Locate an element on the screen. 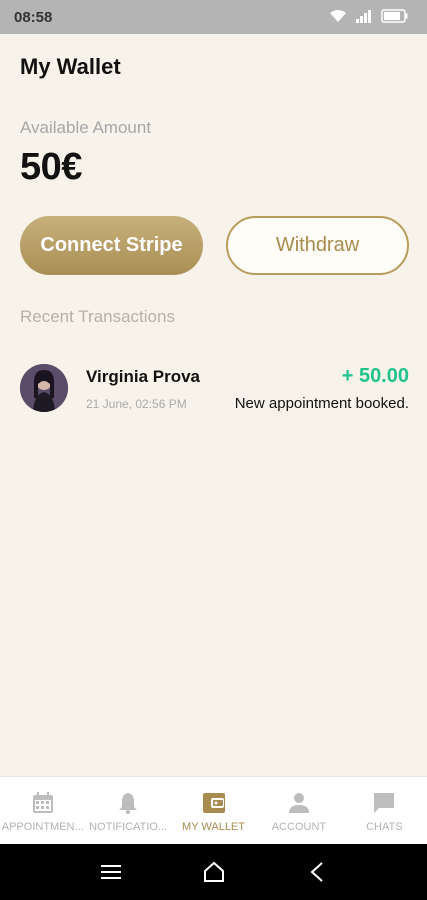 The image size is (427, 900). available-amount-label: Available Amount is located at coordinates (86, 127).